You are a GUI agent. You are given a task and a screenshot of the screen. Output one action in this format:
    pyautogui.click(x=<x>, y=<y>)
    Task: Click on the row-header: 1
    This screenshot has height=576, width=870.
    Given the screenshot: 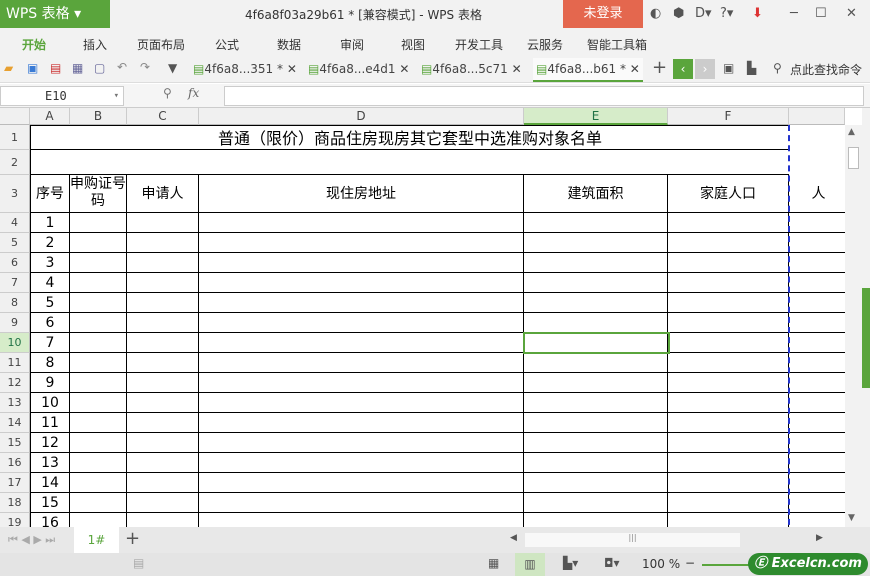 What is the action you would take?
    pyautogui.click(x=15, y=137)
    